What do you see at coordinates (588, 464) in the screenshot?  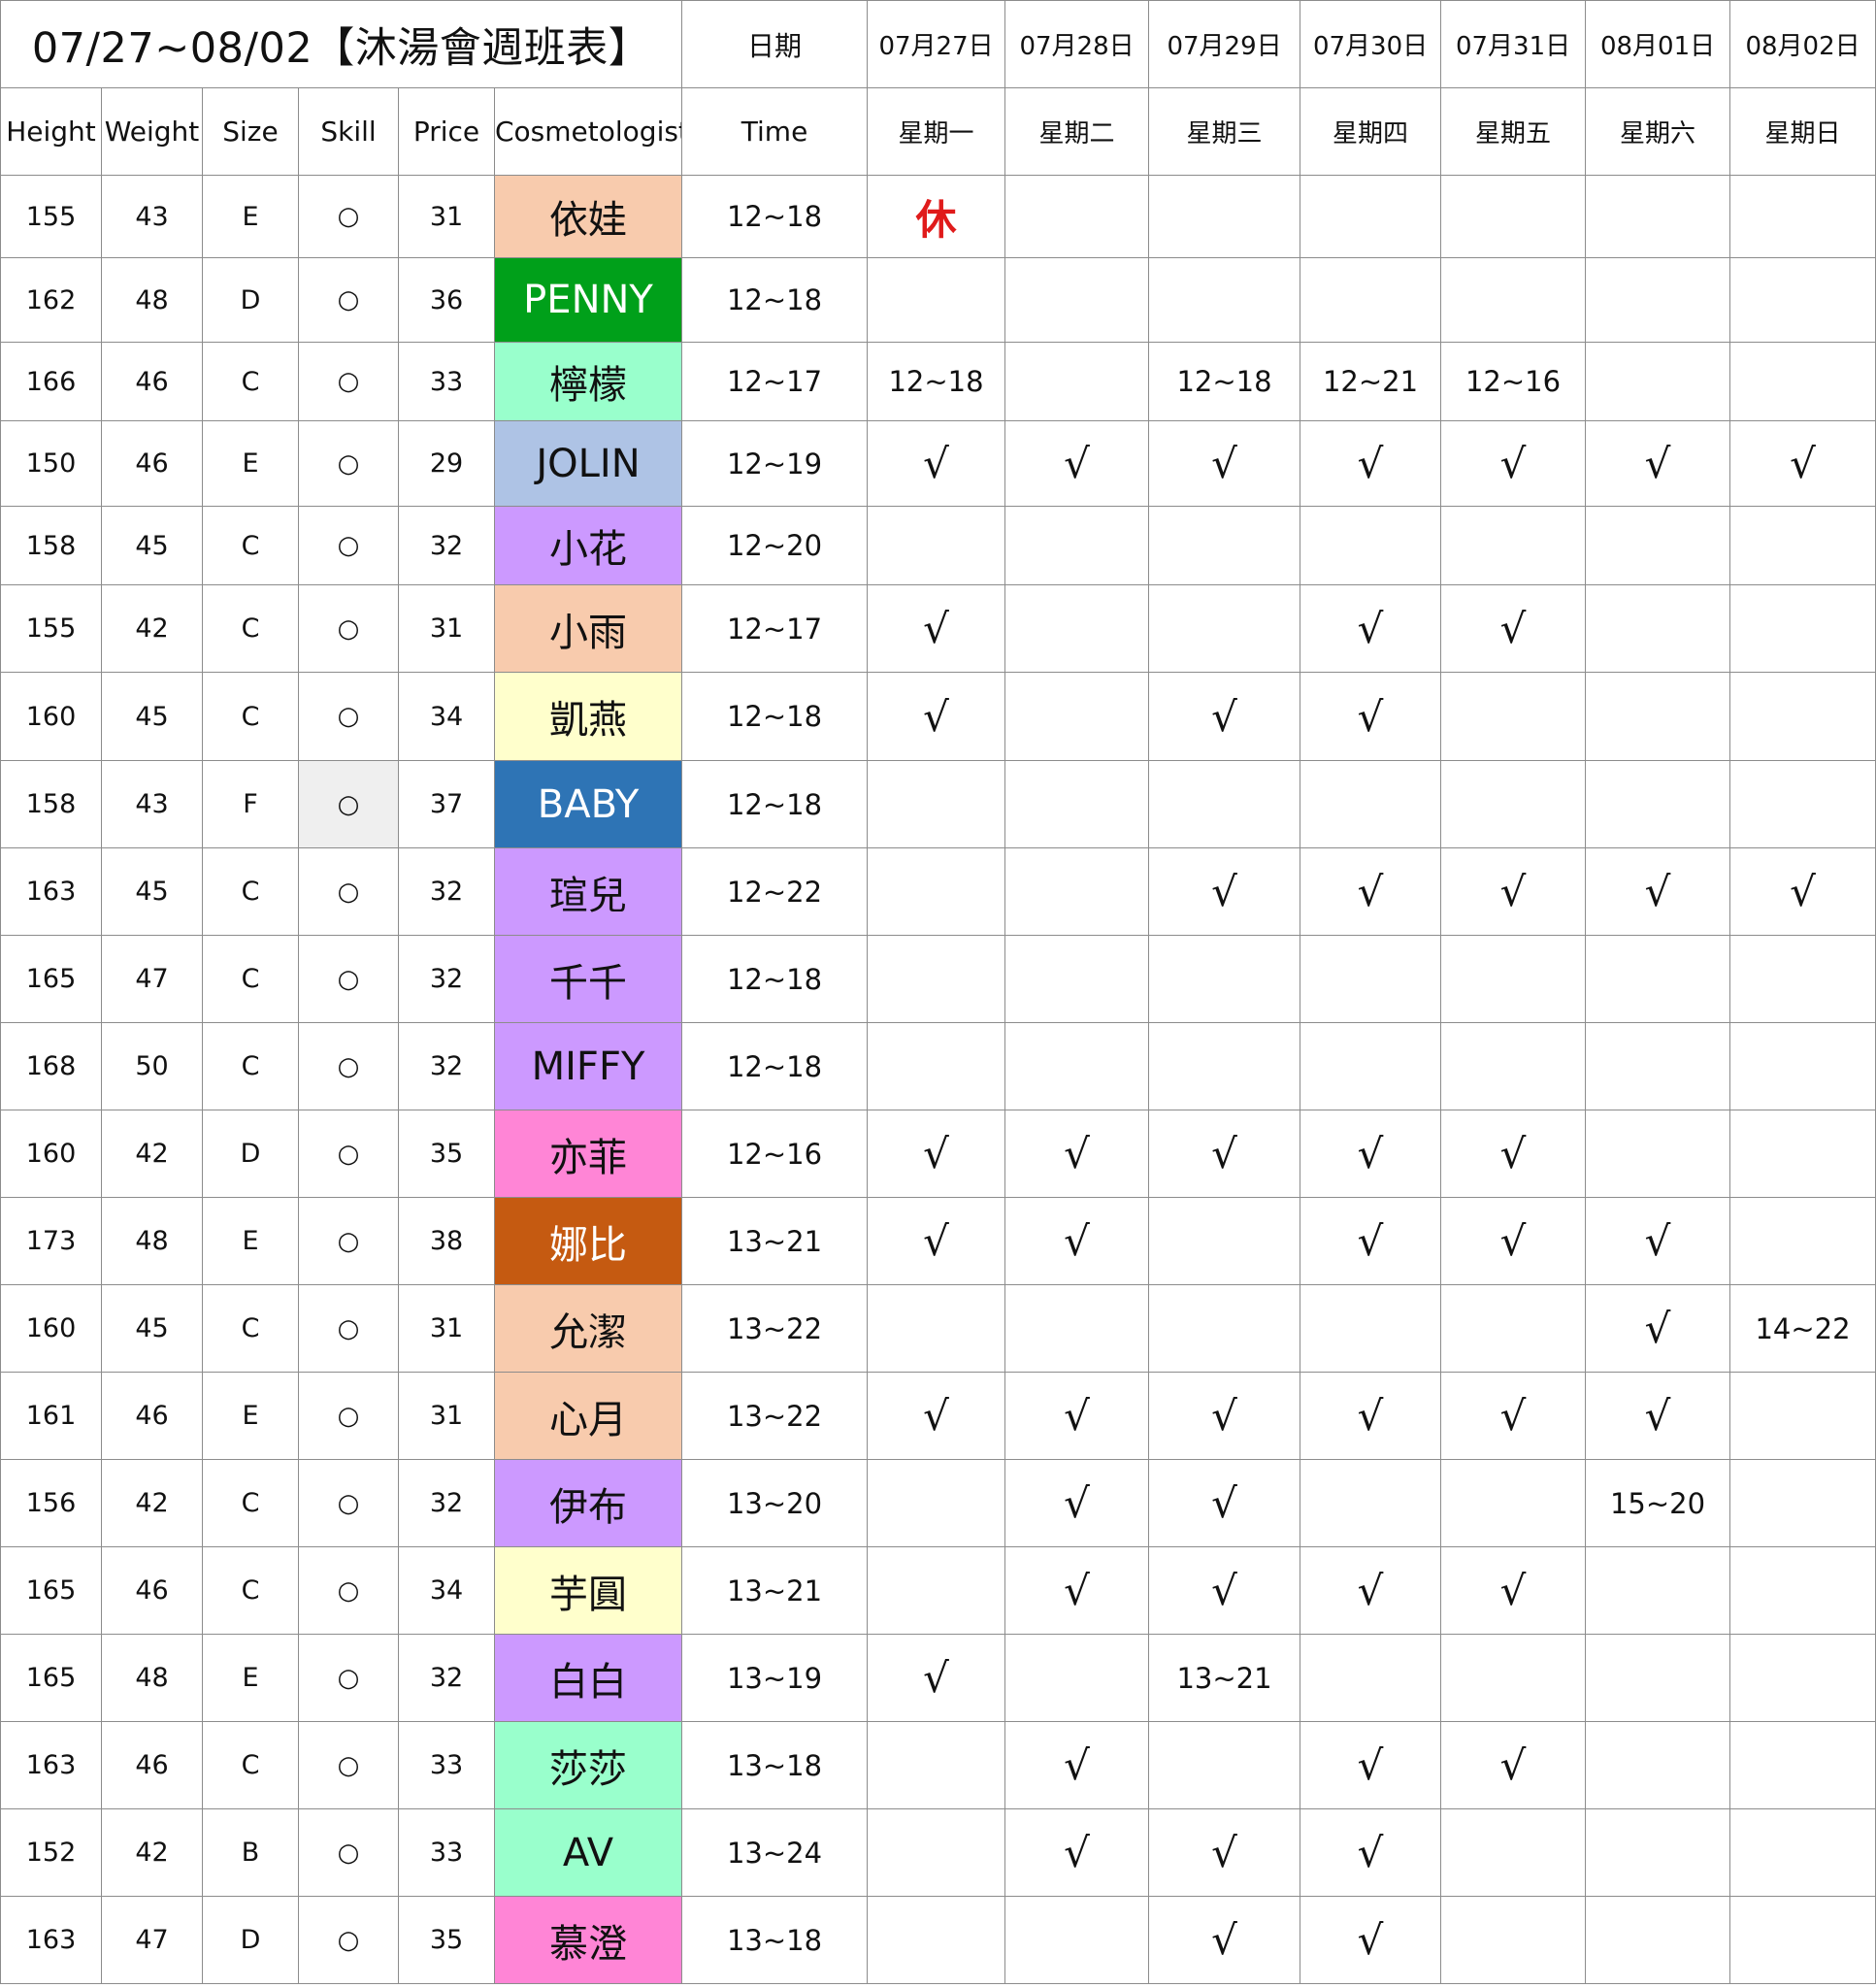 I see `cosmetologist-name: JOLIN` at bounding box center [588, 464].